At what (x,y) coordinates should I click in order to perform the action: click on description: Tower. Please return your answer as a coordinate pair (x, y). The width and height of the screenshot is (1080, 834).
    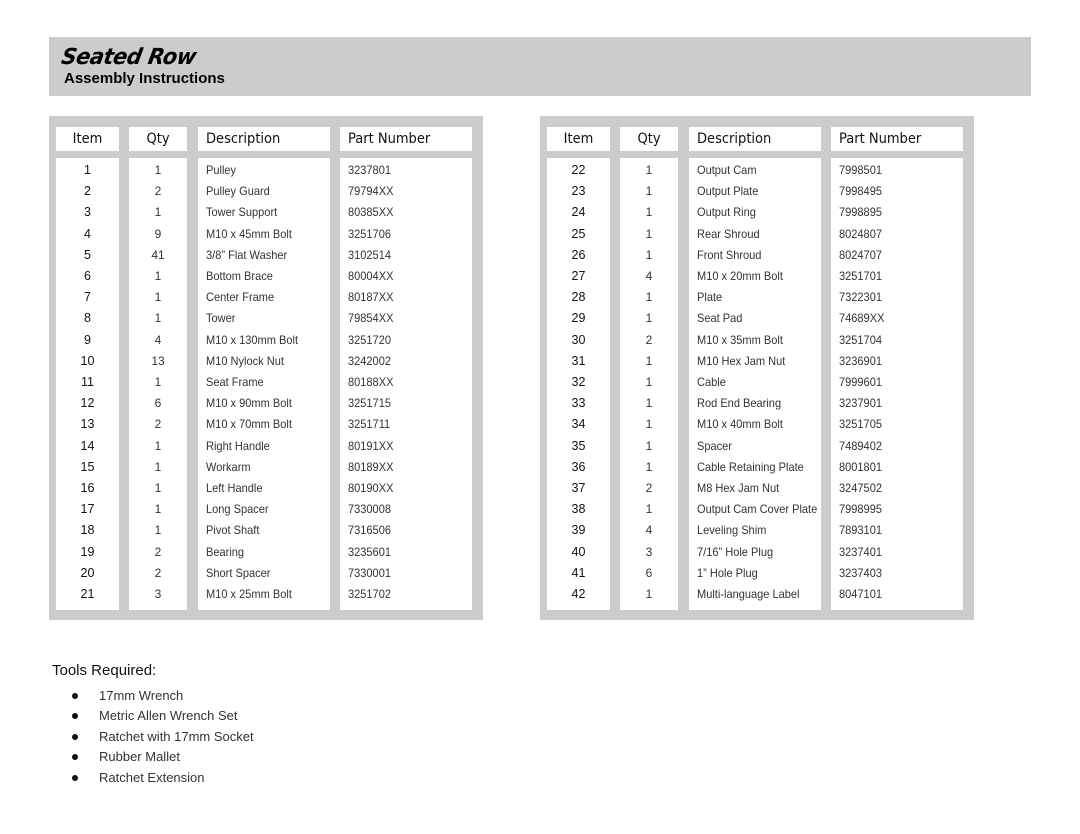
    Looking at the image, I should click on (221, 318).